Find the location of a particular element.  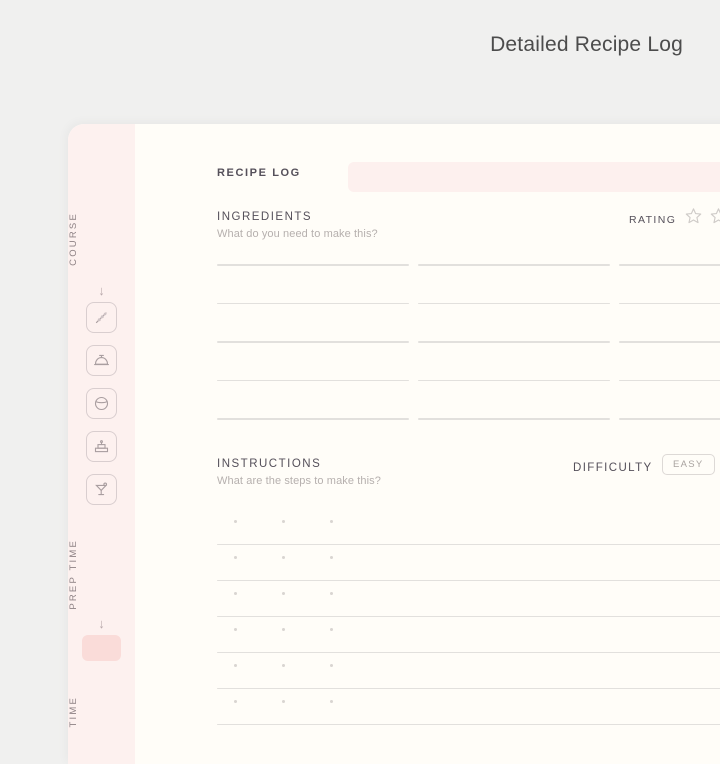

sidebar: COURSE ↓ PREP TIME ↓ TIME is located at coordinates (101, 444).